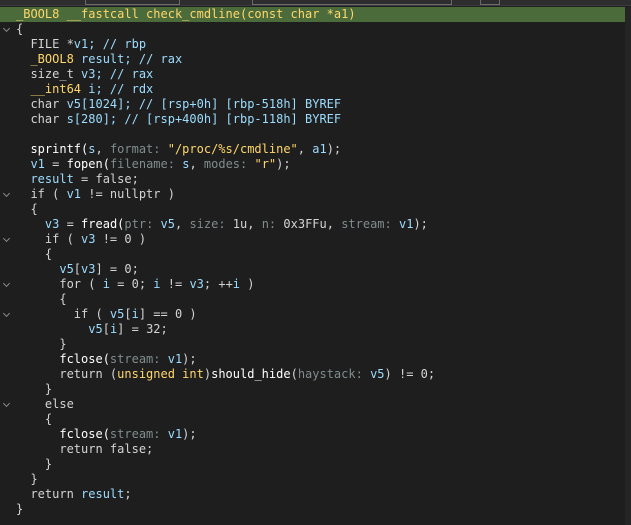 The height and width of the screenshot is (525, 631). What do you see at coordinates (315, 89) in the screenshot?
I see `code-line: __int64 i; // rdx` at bounding box center [315, 89].